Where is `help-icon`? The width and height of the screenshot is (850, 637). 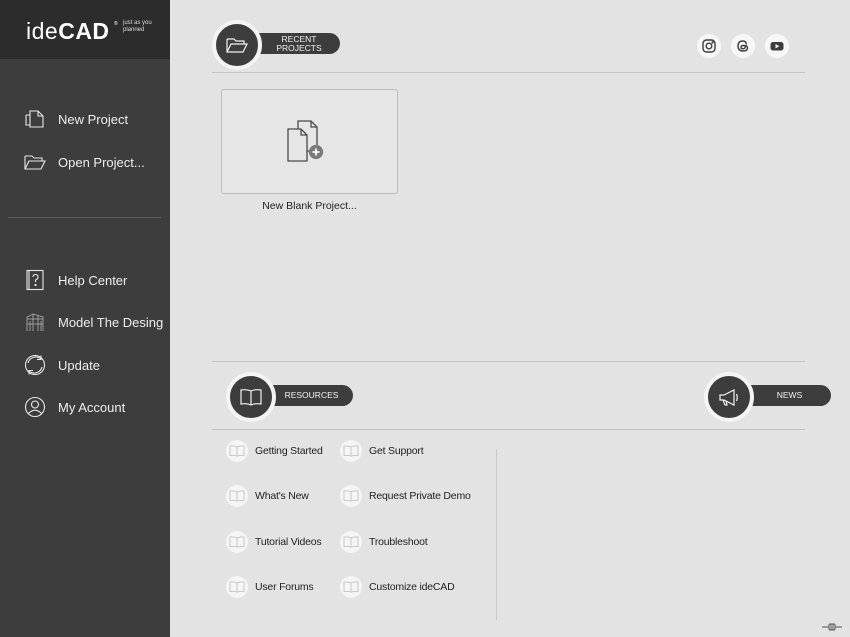 help-icon is located at coordinates (35, 280).